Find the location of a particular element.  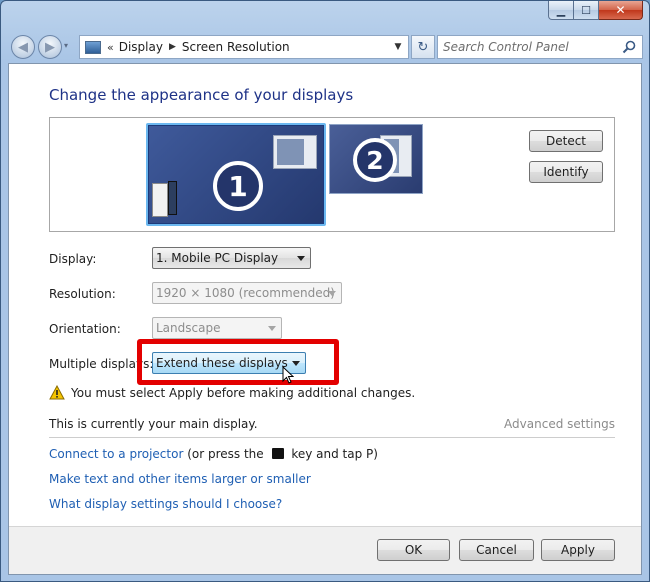

address-bar: « Display ▶ Screen Resolution ▼ is located at coordinates (244, 47).